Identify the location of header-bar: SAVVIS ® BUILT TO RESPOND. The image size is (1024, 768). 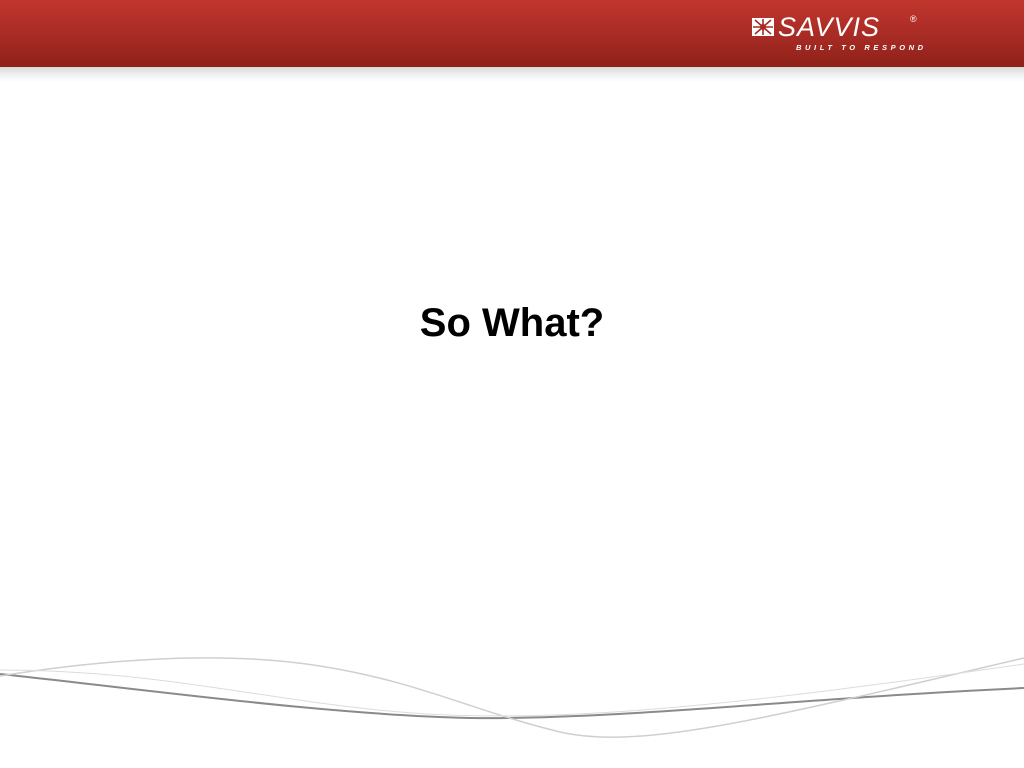
(512, 33).